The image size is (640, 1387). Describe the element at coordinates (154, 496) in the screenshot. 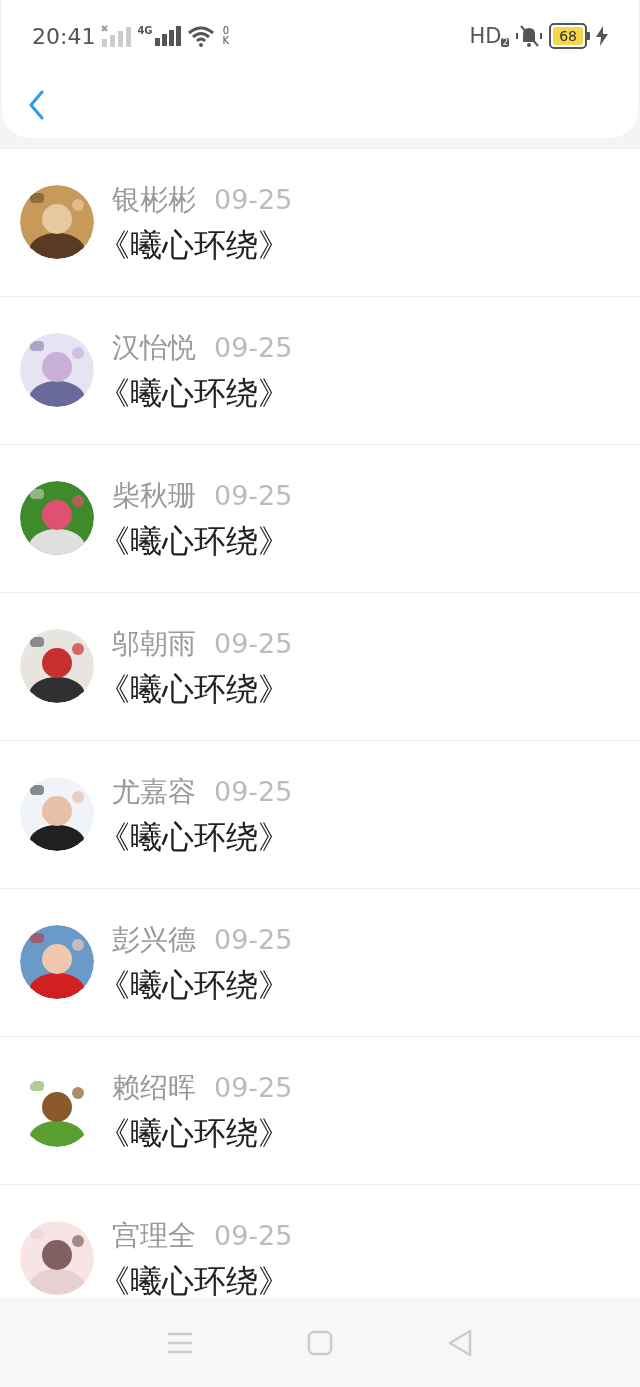

I see `sender-name: 柴秋珊` at that location.